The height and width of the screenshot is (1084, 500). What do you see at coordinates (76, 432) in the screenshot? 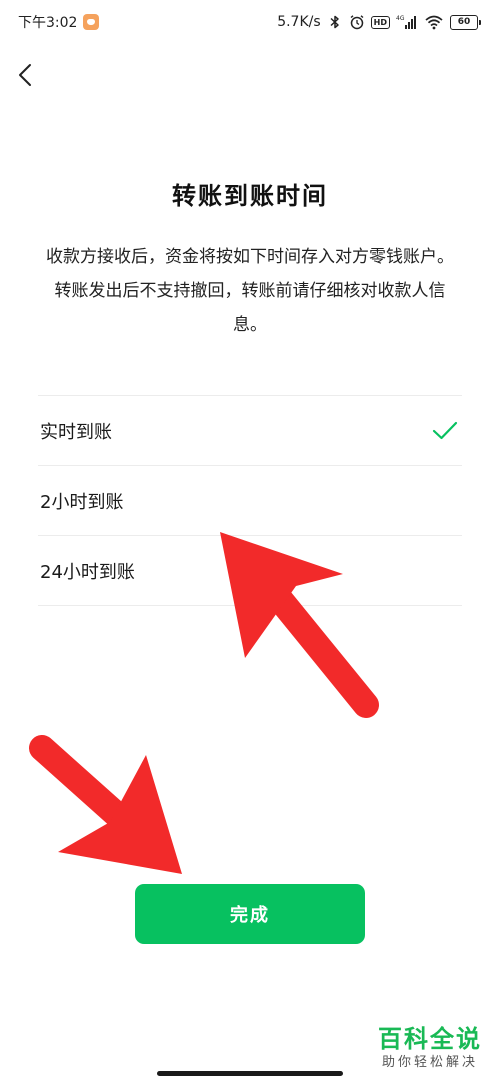
I see `option-label: 实时到账` at bounding box center [76, 432].